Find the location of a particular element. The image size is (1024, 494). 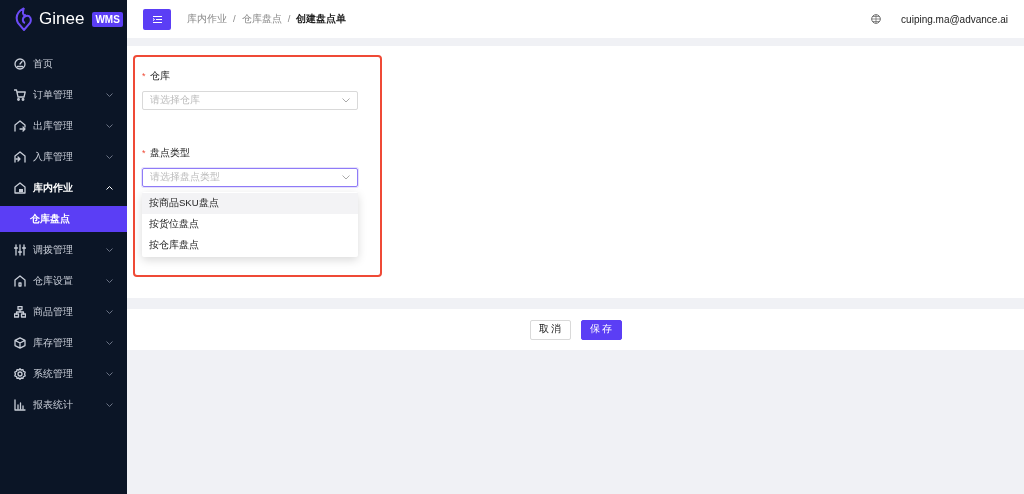

bar-chart-icon is located at coordinates (20, 404).